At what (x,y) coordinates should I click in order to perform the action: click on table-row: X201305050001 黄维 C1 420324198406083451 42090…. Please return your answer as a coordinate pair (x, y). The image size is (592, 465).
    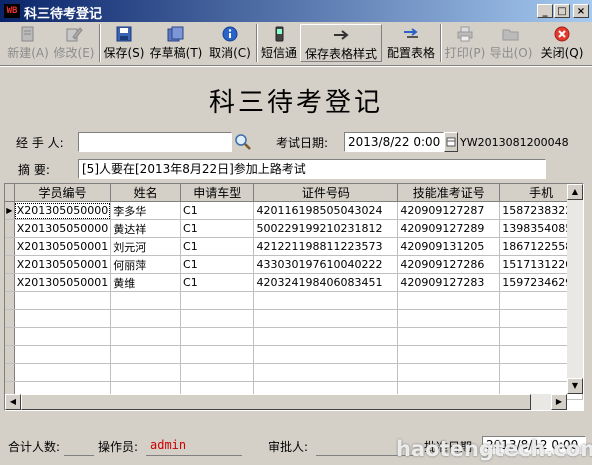
    Looking at the image, I should click on (294, 282).